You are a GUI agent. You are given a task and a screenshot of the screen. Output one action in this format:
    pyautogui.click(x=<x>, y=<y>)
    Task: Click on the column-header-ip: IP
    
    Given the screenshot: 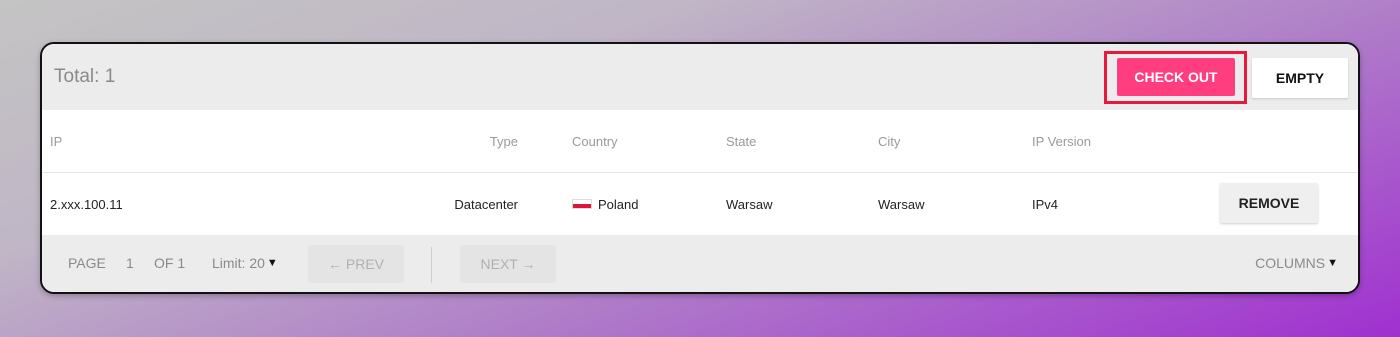 What is the action you would take?
    pyautogui.click(x=56, y=141)
    